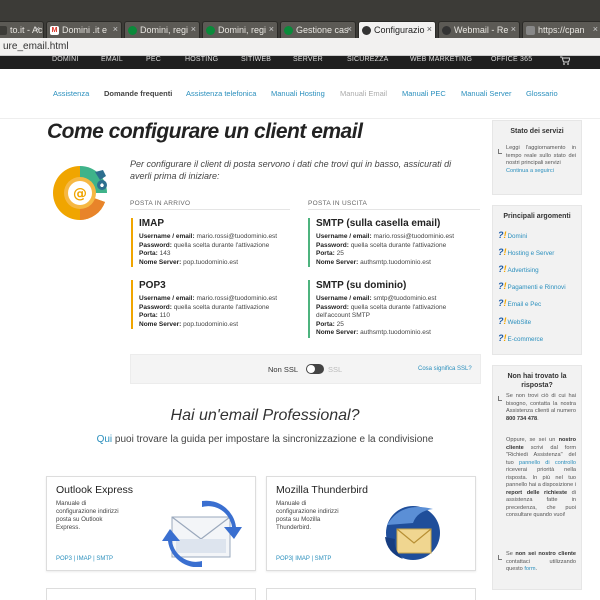 The image size is (600, 600). I want to click on subnav-assistenza-telefonica: Assistenza telefonica, so click(221, 93).